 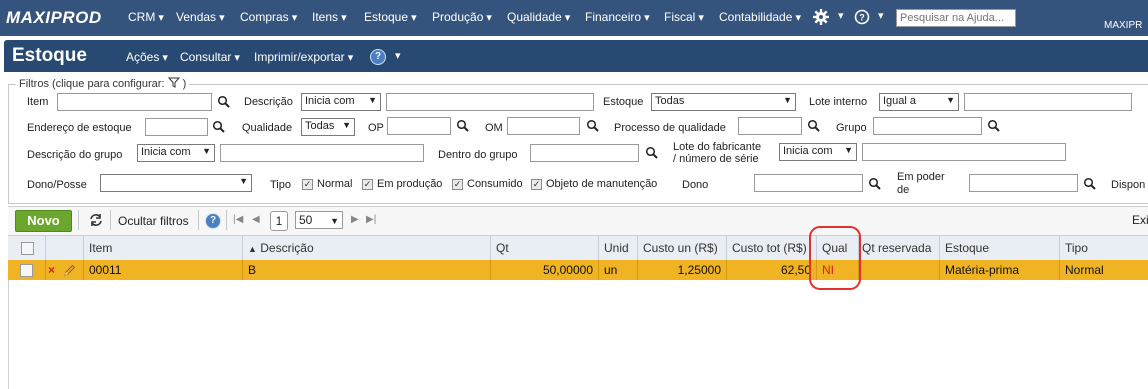 What do you see at coordinates (238, 219) in the screenshot?
I see `first-page-icon: |◀` at bounding box center [238, 219].